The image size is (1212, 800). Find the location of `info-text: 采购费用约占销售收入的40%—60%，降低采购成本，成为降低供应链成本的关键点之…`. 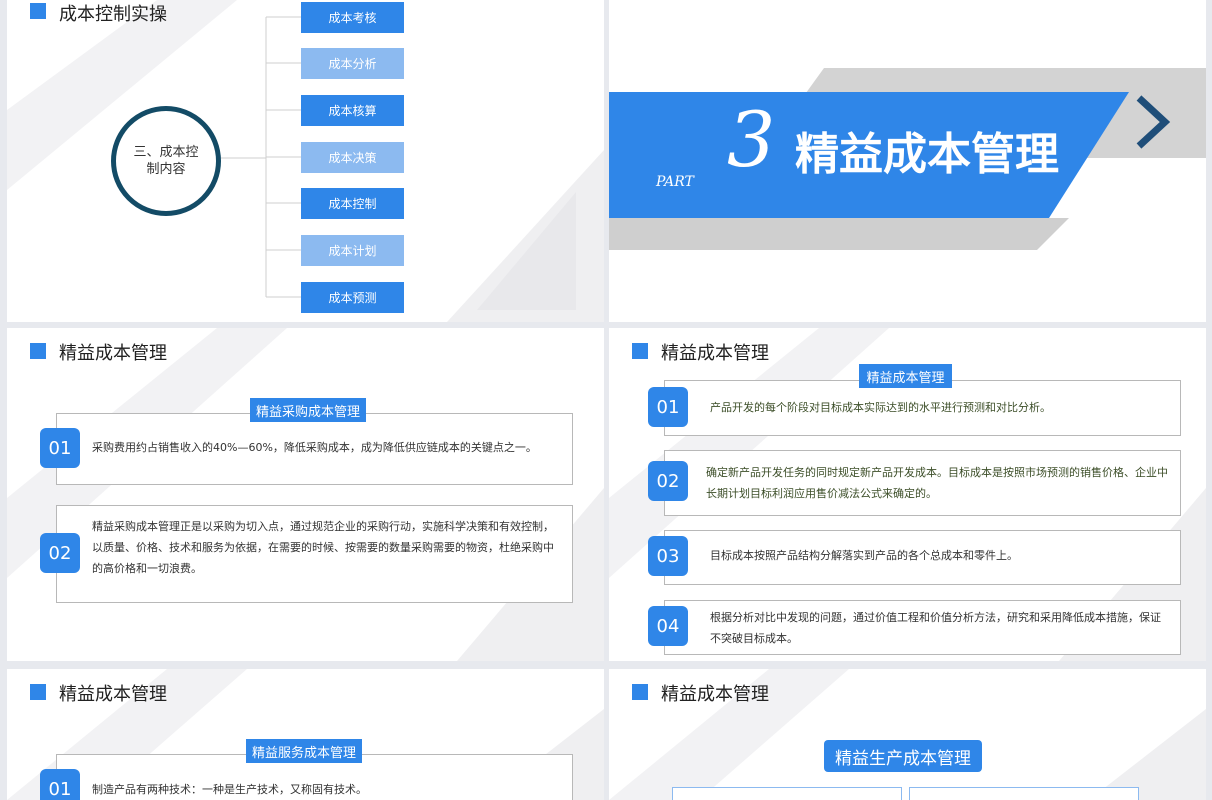

info-text: 采购费用约占销售收入的40%—60%，降低采购成本，成为降低供应链成本的关键点之… is located at coordinates (314, 447).